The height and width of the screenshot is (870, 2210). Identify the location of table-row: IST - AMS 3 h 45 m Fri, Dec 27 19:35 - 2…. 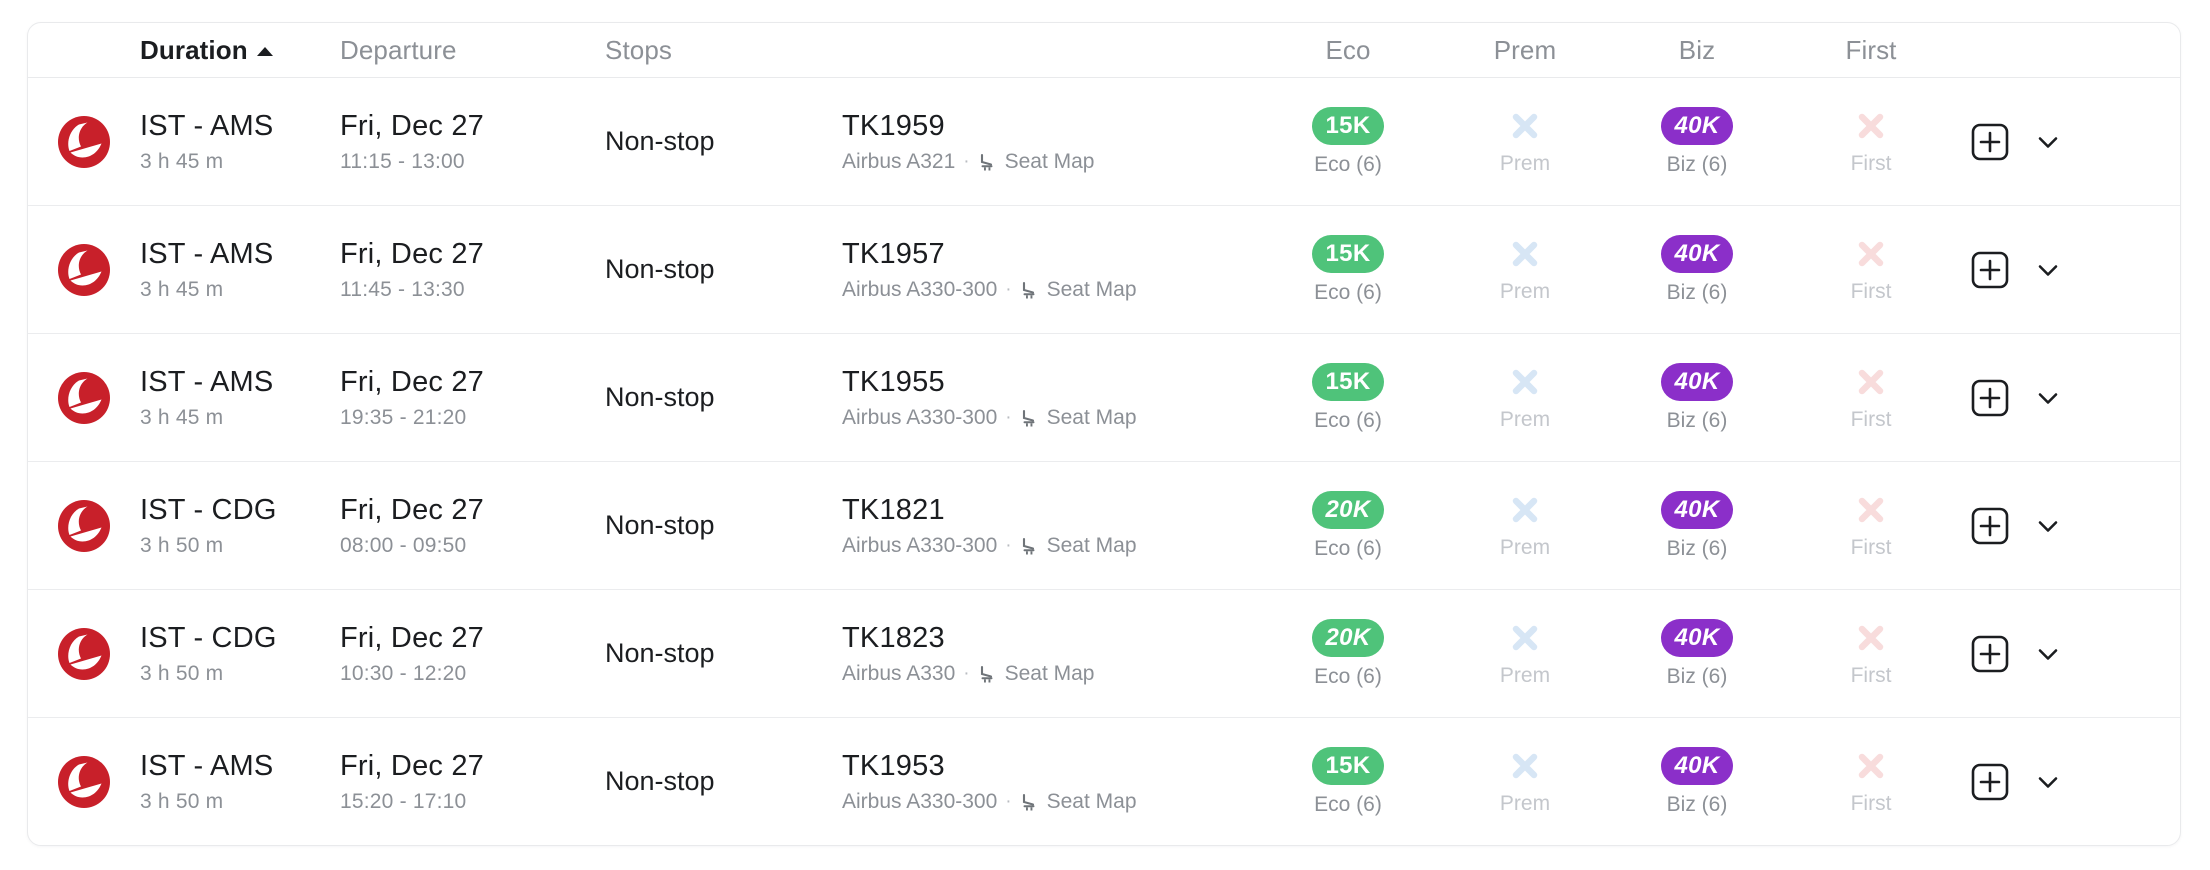
(1104, 398).